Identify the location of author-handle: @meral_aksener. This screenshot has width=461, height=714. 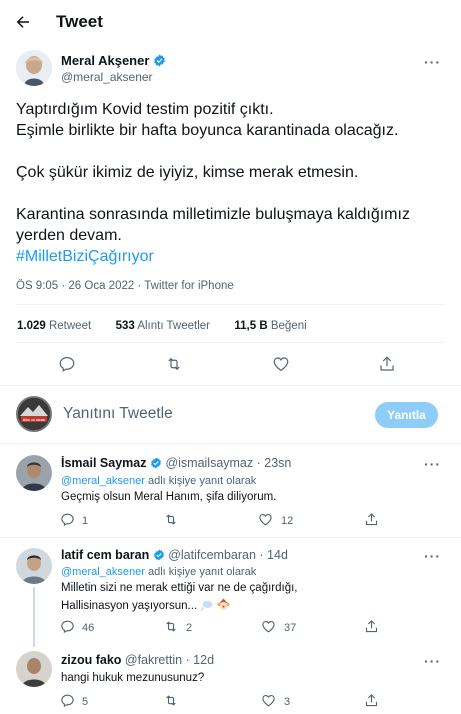
(107, 77).